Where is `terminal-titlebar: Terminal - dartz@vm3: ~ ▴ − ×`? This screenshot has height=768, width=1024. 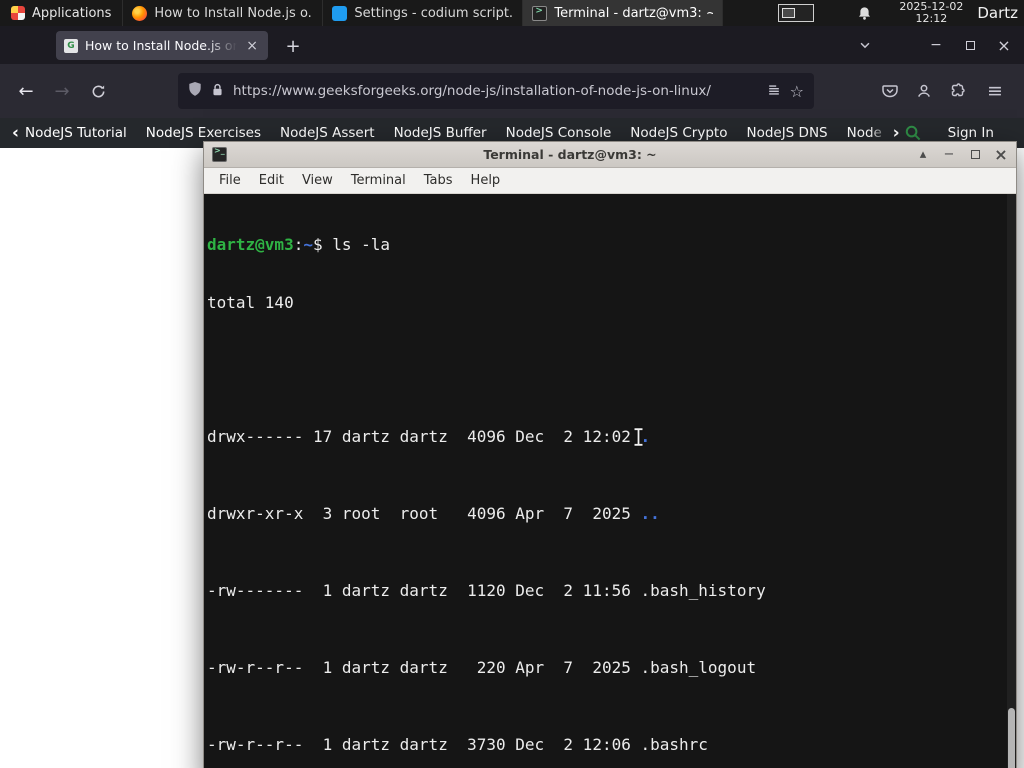 terminal-titlebar: Terminal - dartz@vm3: ~ ▴ − × is located at coordinates (610, 155).